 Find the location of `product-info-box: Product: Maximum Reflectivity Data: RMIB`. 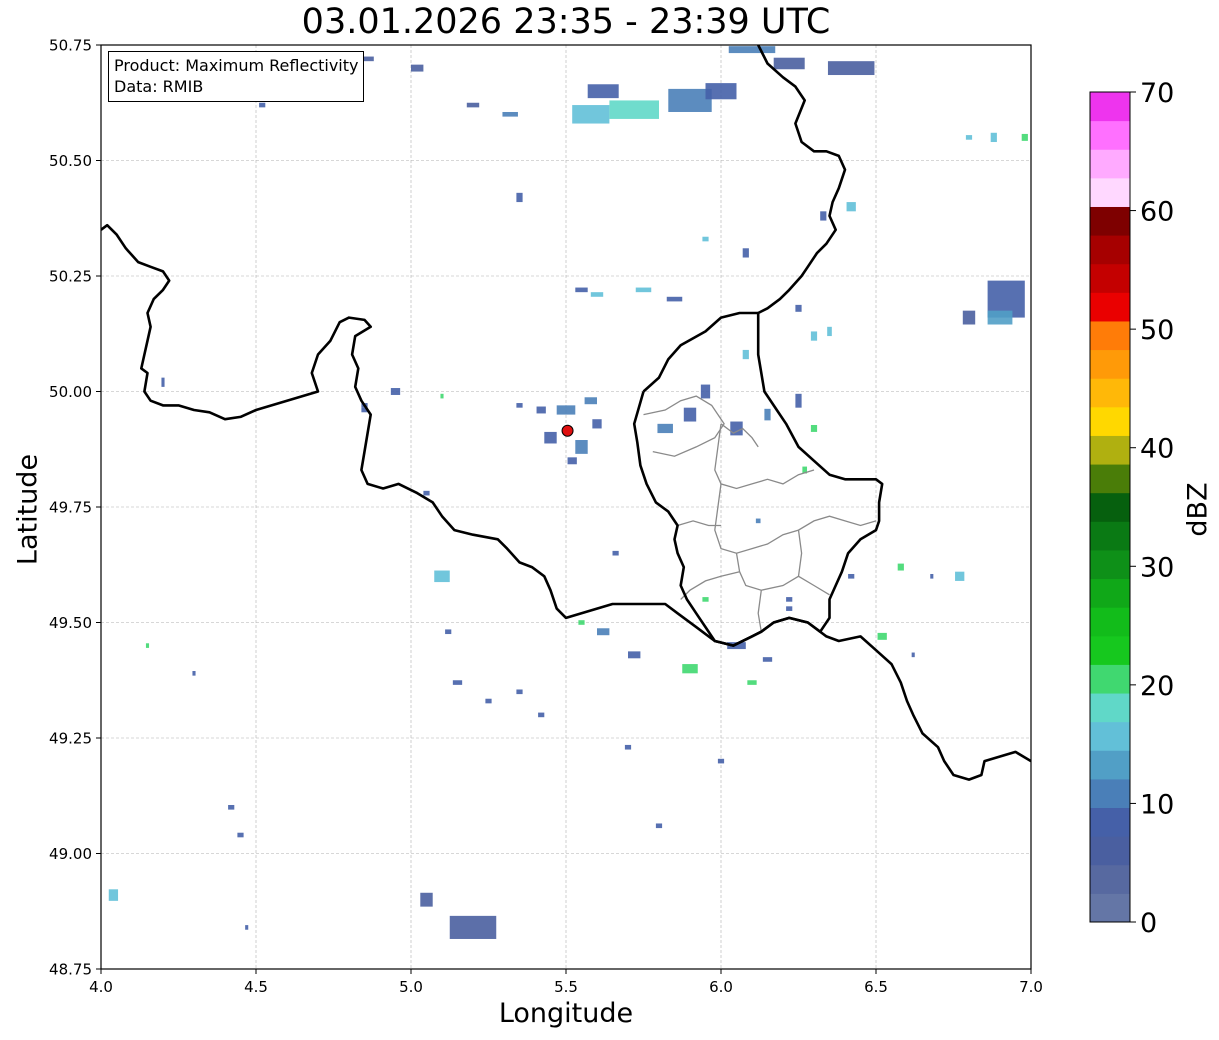

product-info-box: Product: Maximum Reflectivity Data: RMIB is located at coordinates (236, 76).